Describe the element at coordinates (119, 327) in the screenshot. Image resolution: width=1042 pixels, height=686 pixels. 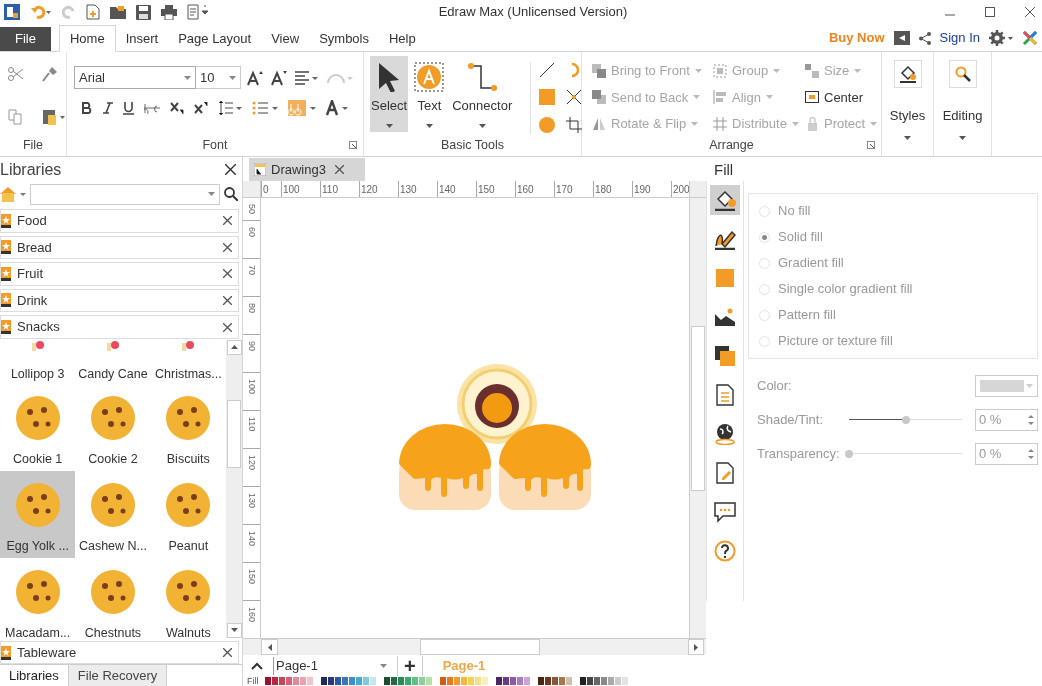
I see `library-category: Snacks` at that location.